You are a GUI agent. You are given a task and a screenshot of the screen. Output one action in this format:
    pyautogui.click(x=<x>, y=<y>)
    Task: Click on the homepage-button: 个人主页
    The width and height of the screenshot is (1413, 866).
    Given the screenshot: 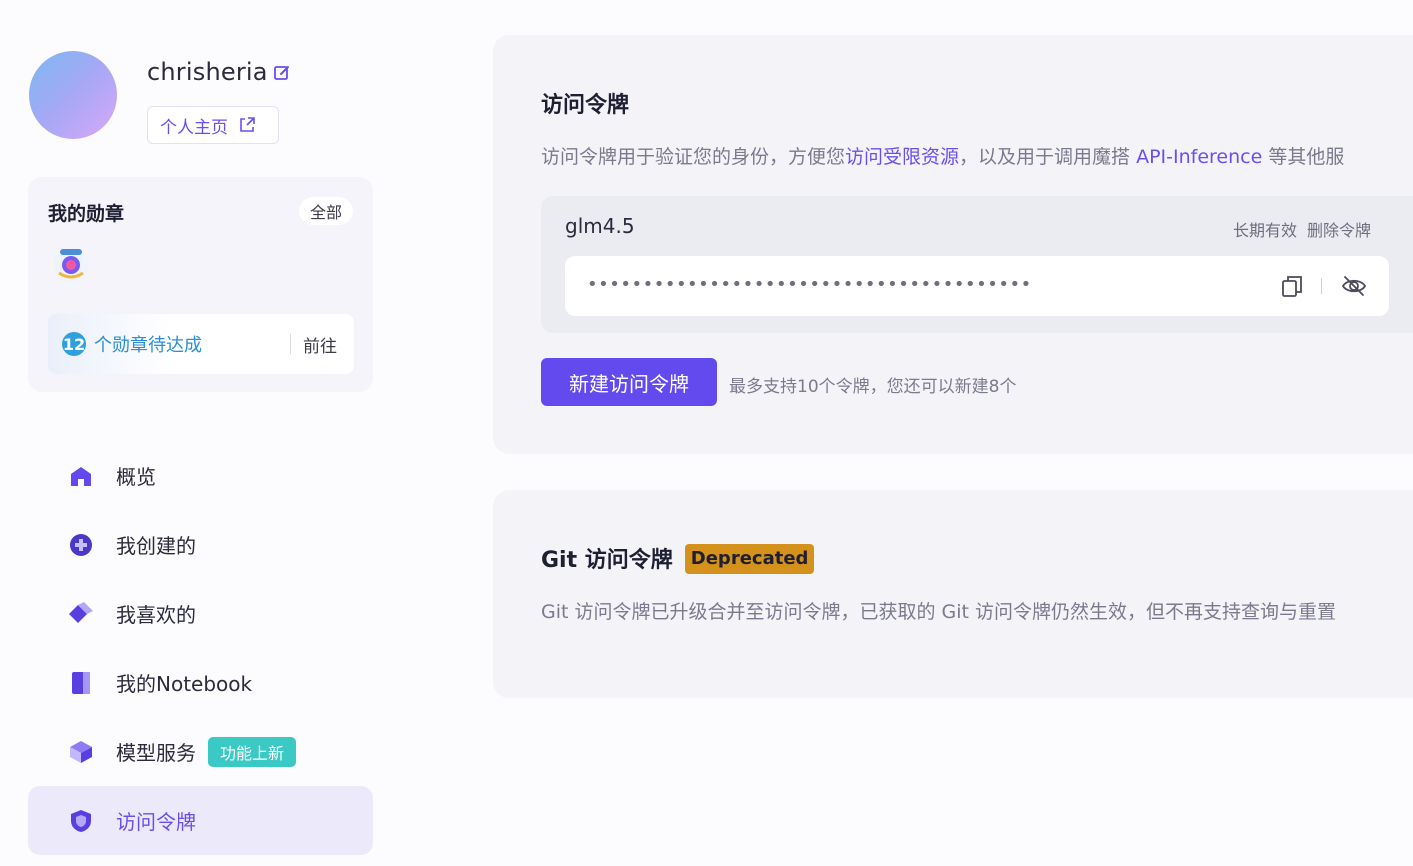 What is the action you would take?
    pyautogui.click(x=213, y=125)
    